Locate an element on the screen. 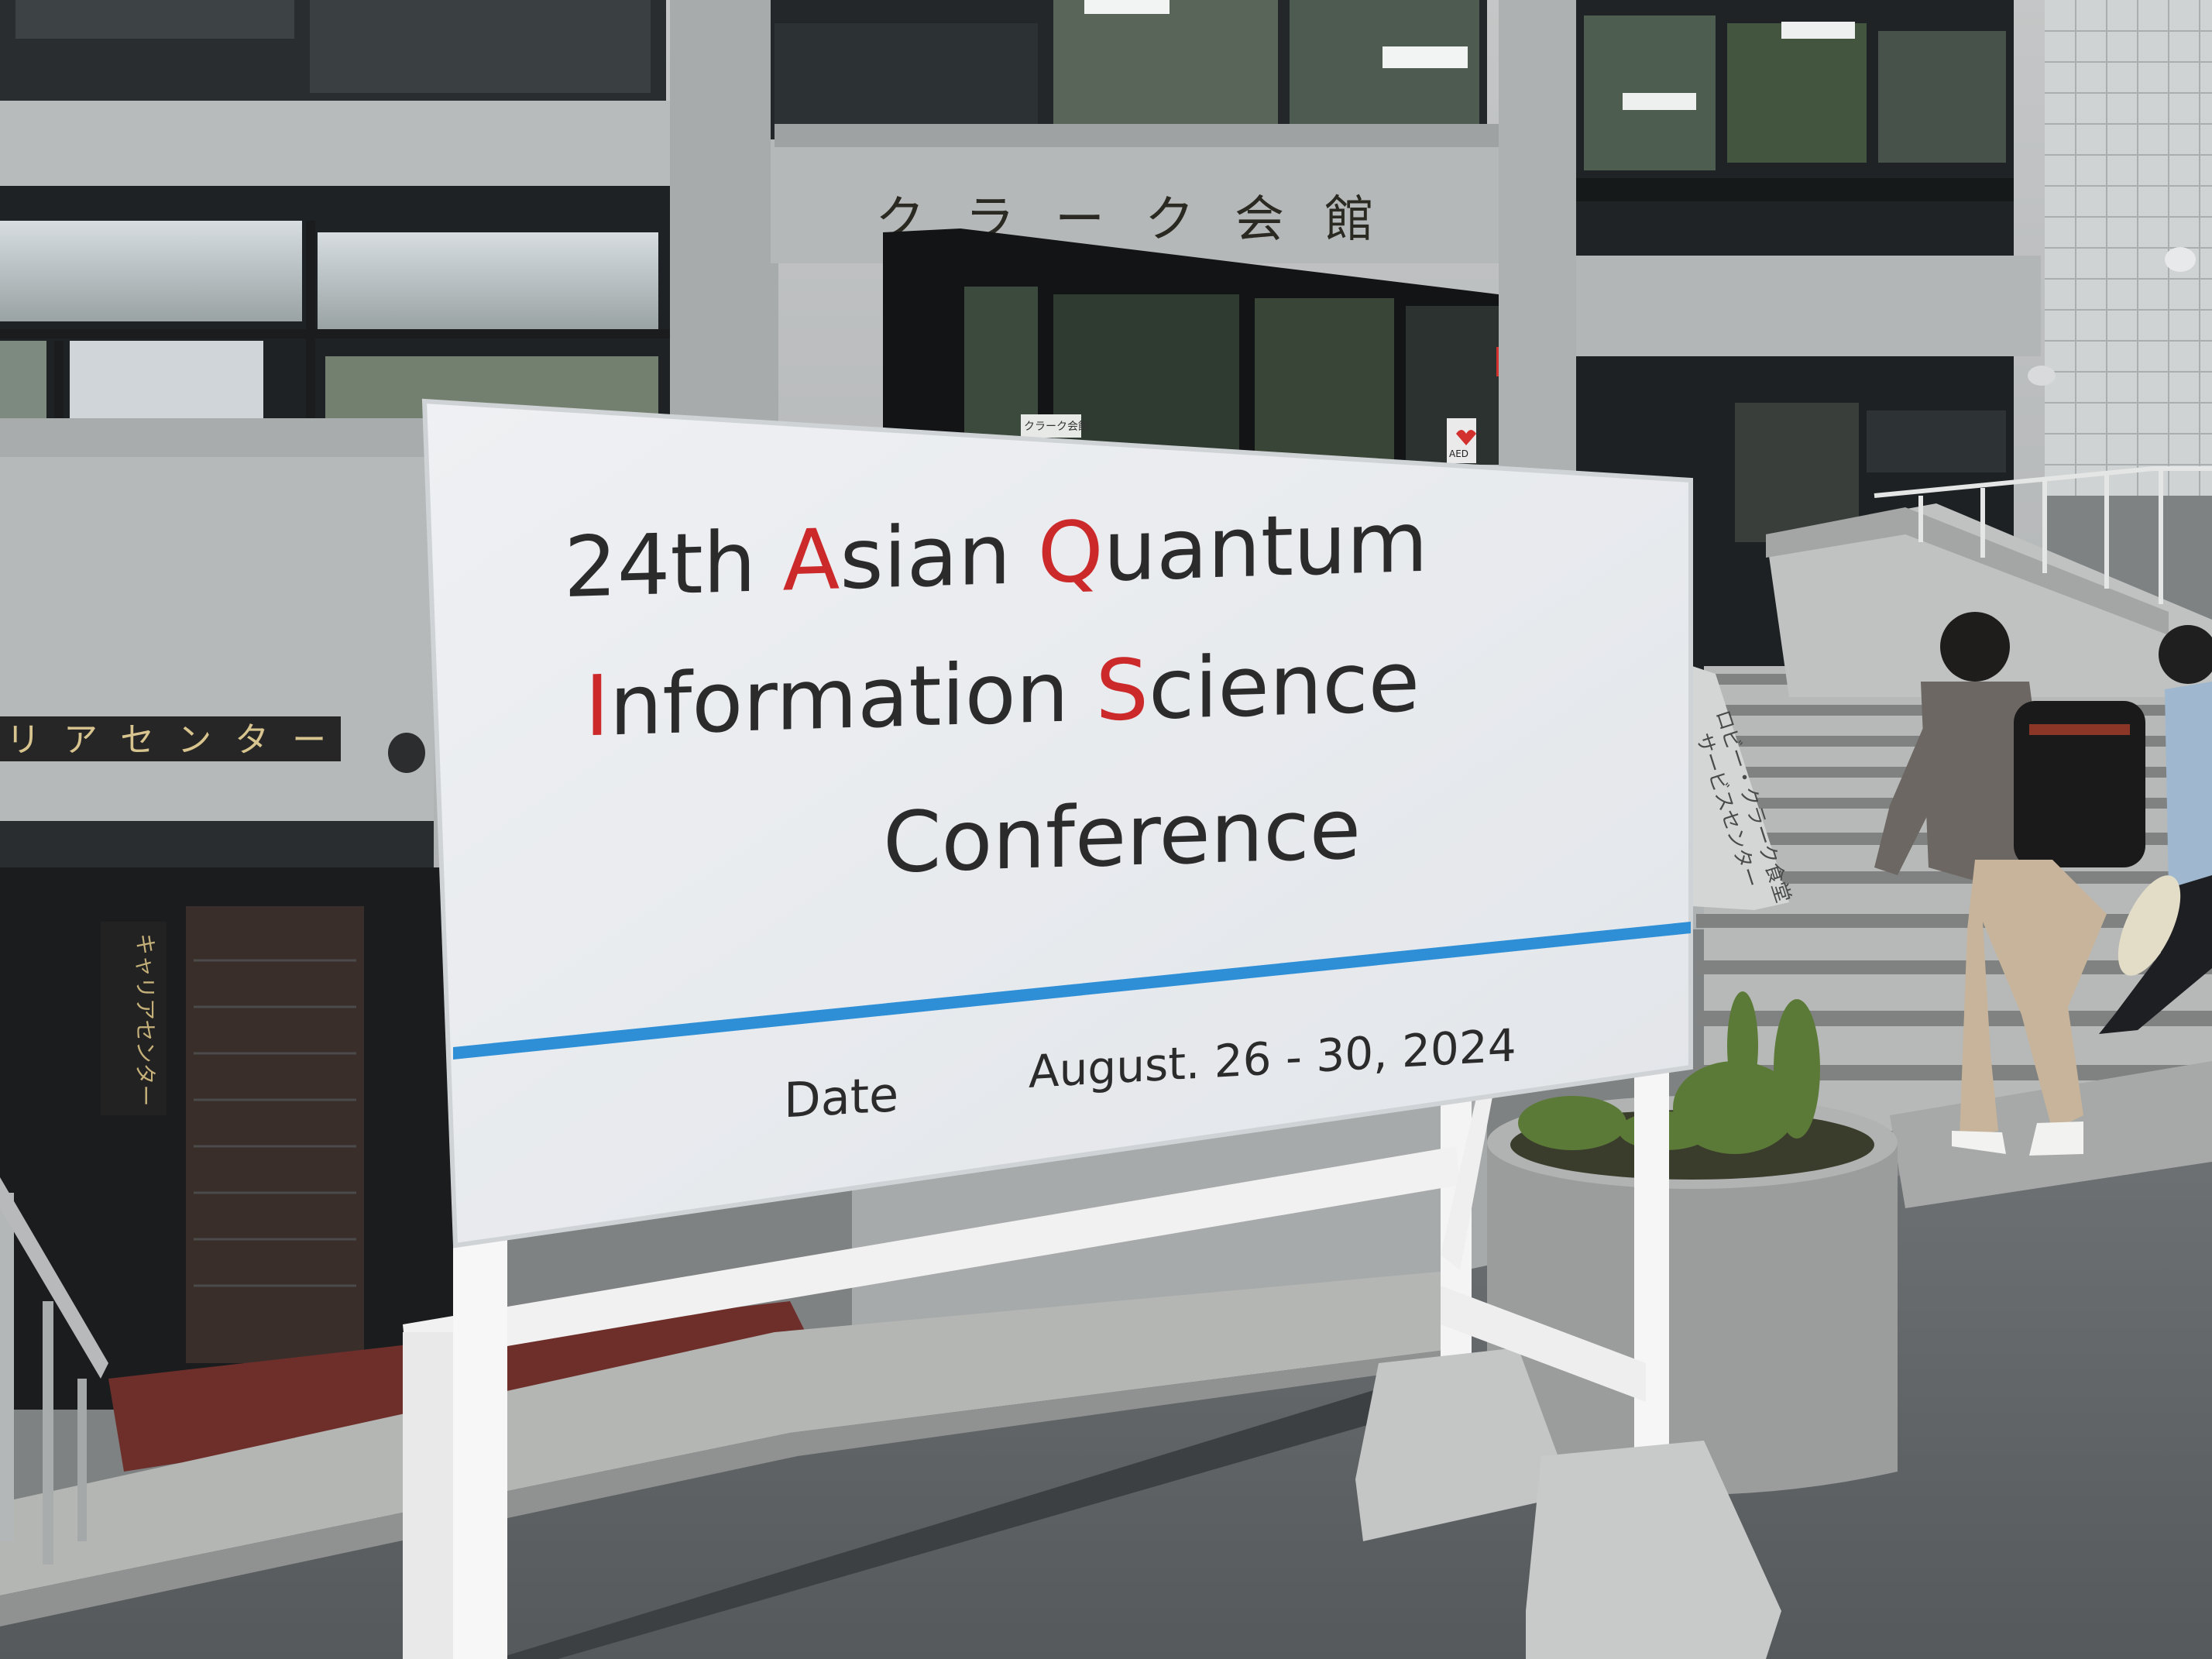 The height and width of the screenshot is (1659, 2212). title-word-asian-rest: sian is located at coordinates (938, 557).